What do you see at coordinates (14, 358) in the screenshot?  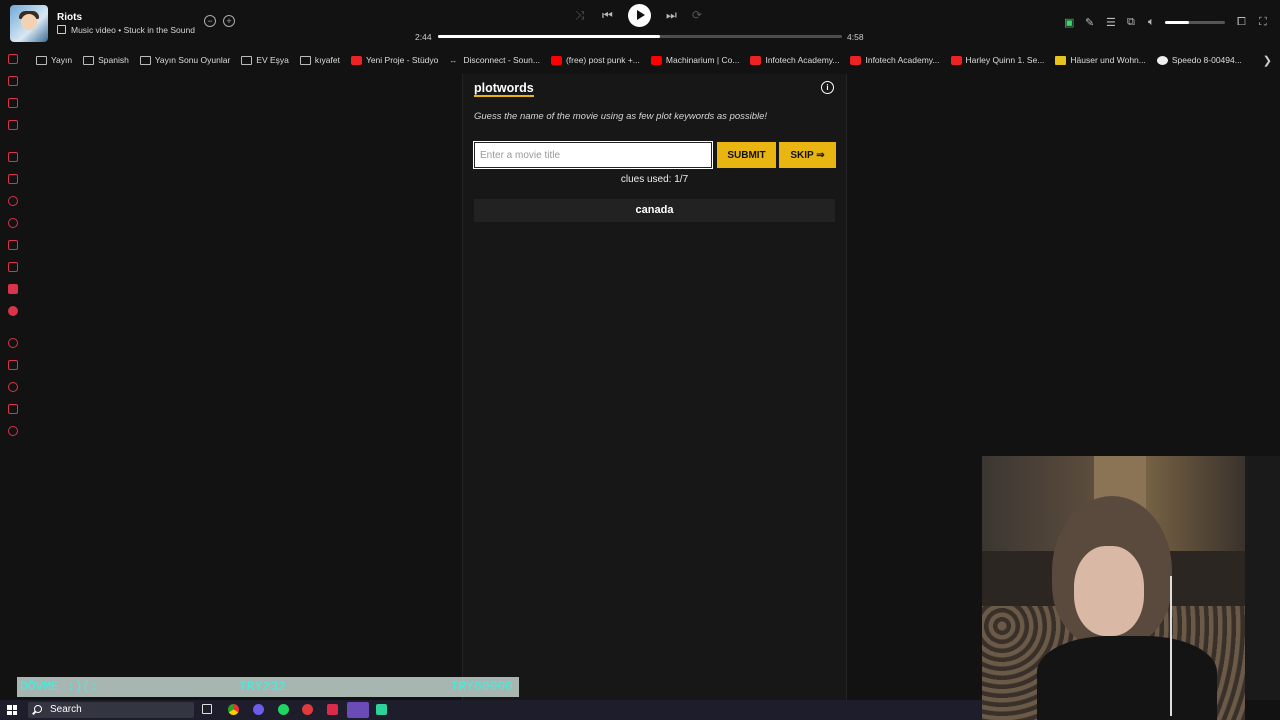 I see `browser-sidebar` at bounding box center [14, 358].